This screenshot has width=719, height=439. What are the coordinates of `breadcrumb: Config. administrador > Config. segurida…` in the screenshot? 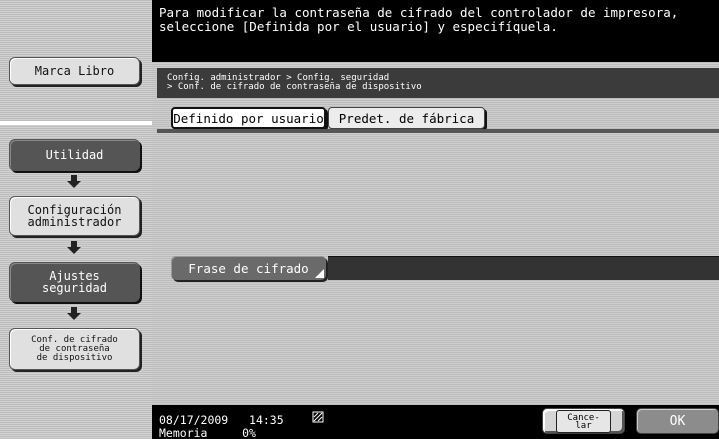 It's located at (438, 83).